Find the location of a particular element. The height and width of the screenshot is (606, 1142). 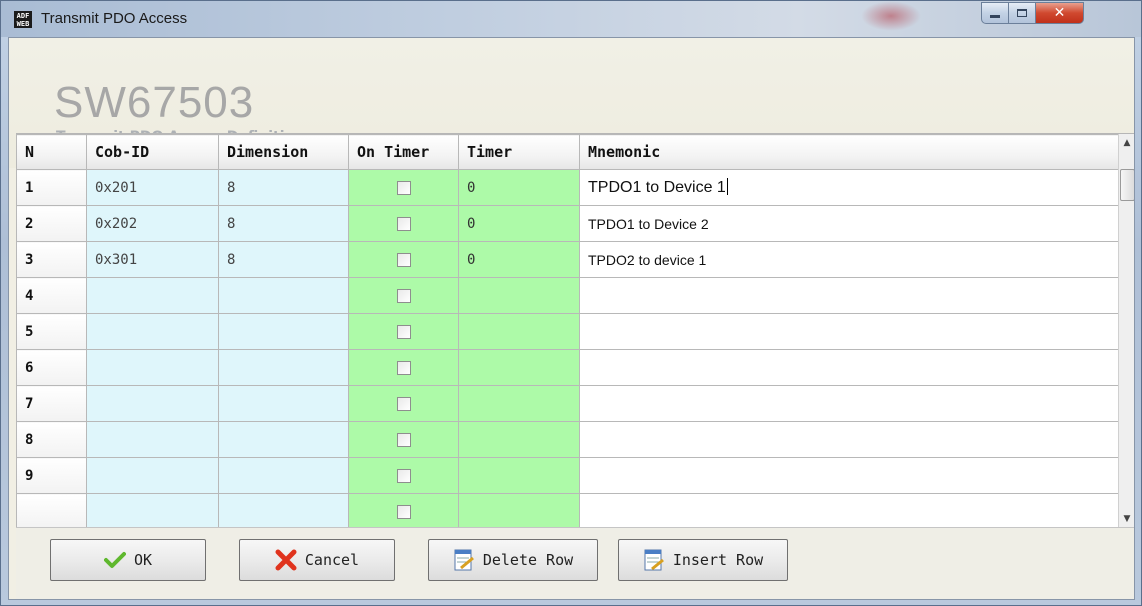

mnemonic-cell: TPDO1 to Device 2 is located at coordinates (849, 223).